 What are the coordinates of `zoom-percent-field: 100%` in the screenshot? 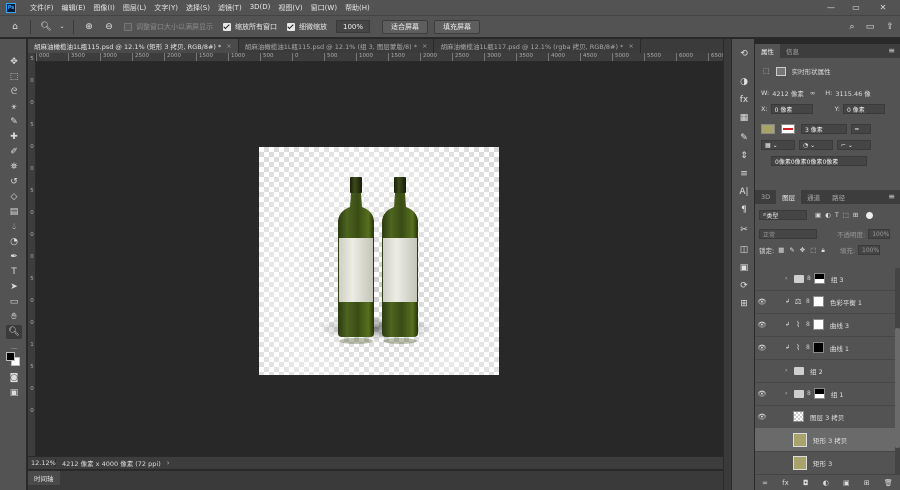 It's located at (353, 26).